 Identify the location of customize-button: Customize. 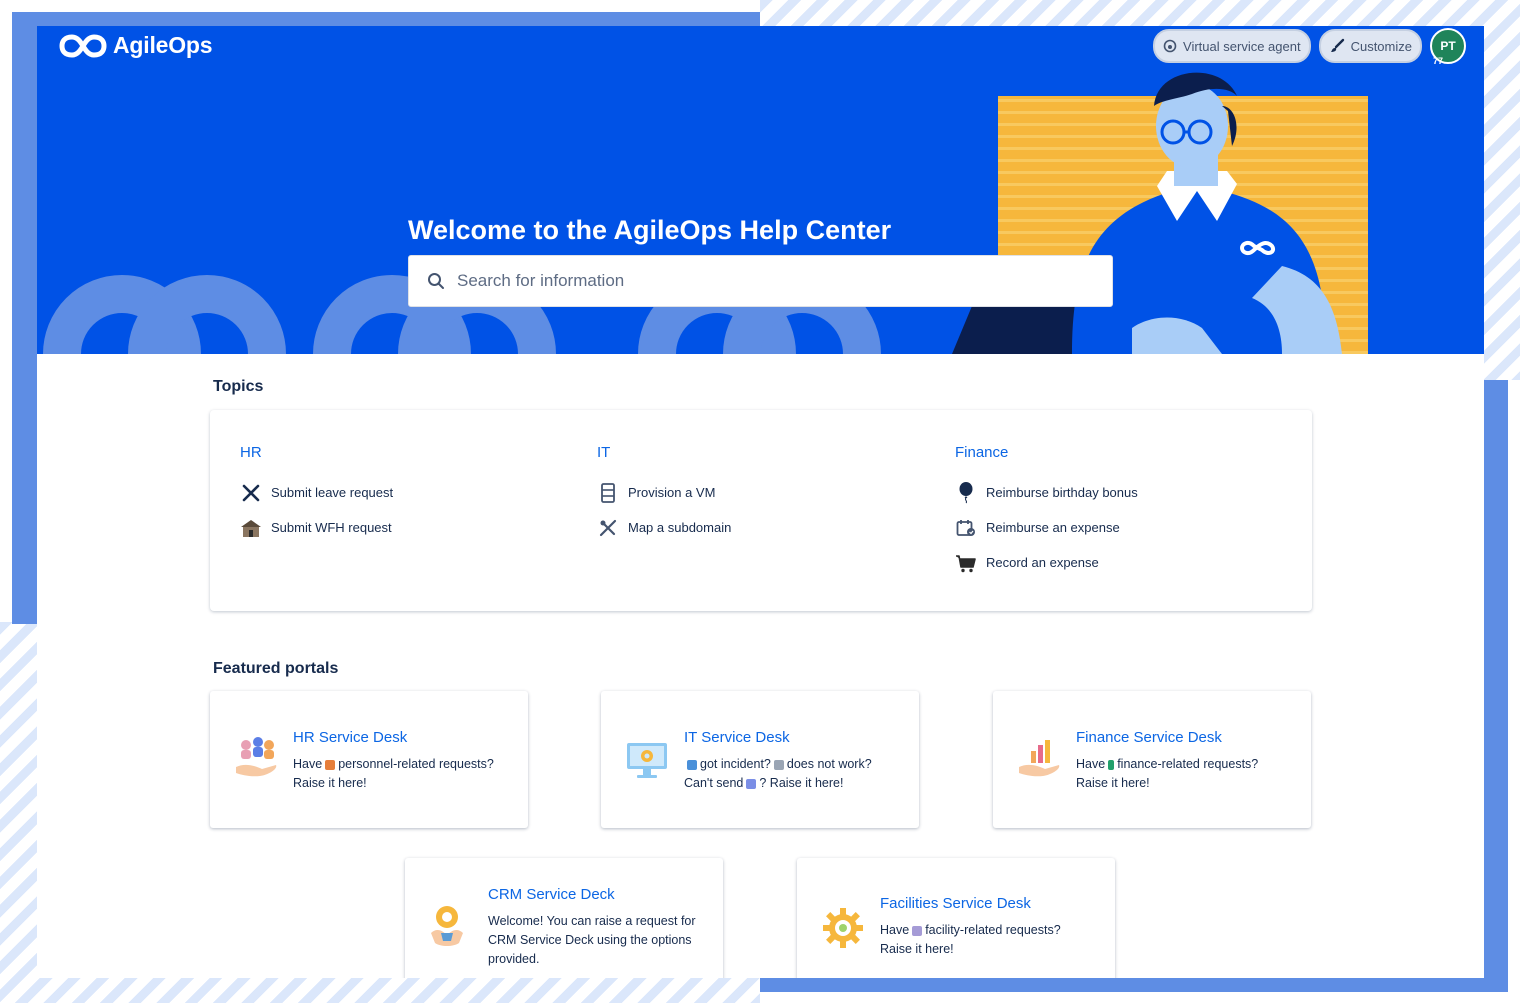
(1370, 46).